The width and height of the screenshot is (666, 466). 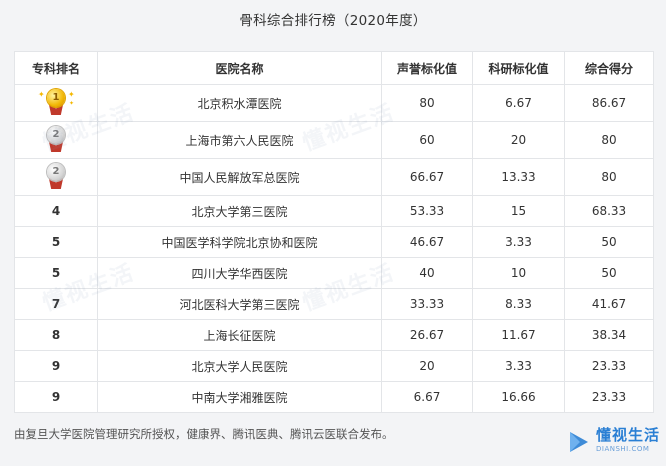 I want to click on rank-cell: ✦ ✦ ✦ 1, so click(x=56, y=103).